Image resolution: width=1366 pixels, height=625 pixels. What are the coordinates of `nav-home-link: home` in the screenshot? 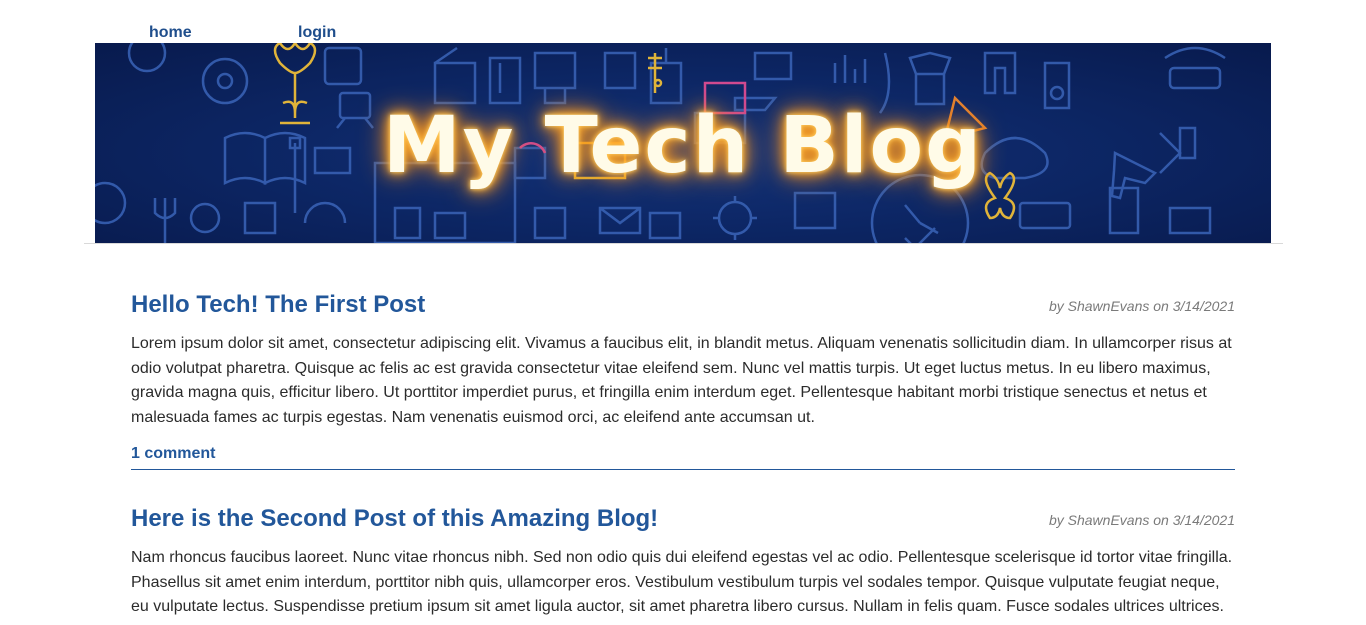 It's located at (170, 33).